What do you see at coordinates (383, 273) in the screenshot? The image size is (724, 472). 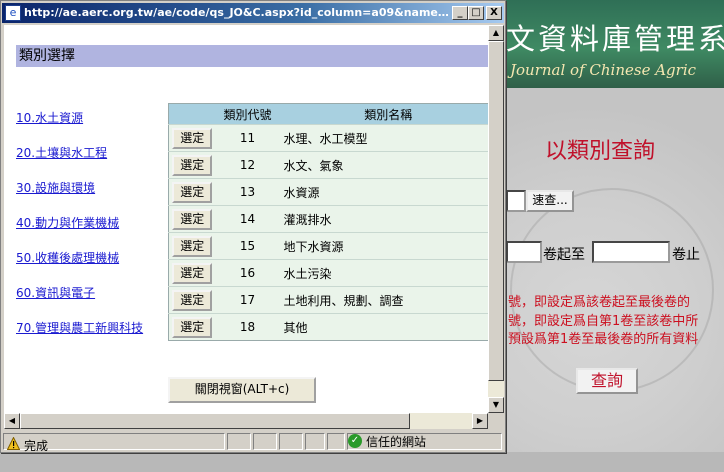 I see `category-name: 水土污染` at bounding box center [383, 273].